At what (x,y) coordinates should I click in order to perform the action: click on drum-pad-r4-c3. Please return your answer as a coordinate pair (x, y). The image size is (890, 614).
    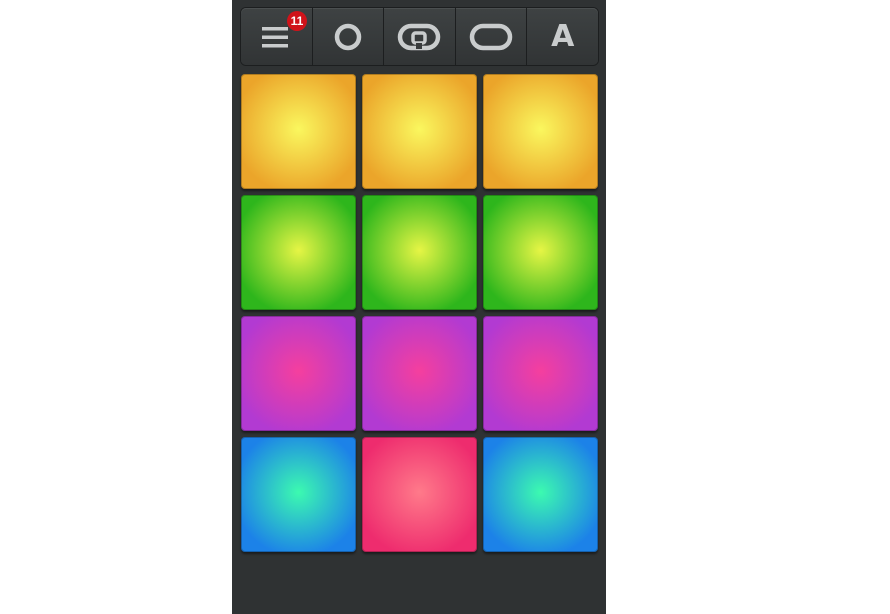
    Looking at the image, I should click on (540, 494).